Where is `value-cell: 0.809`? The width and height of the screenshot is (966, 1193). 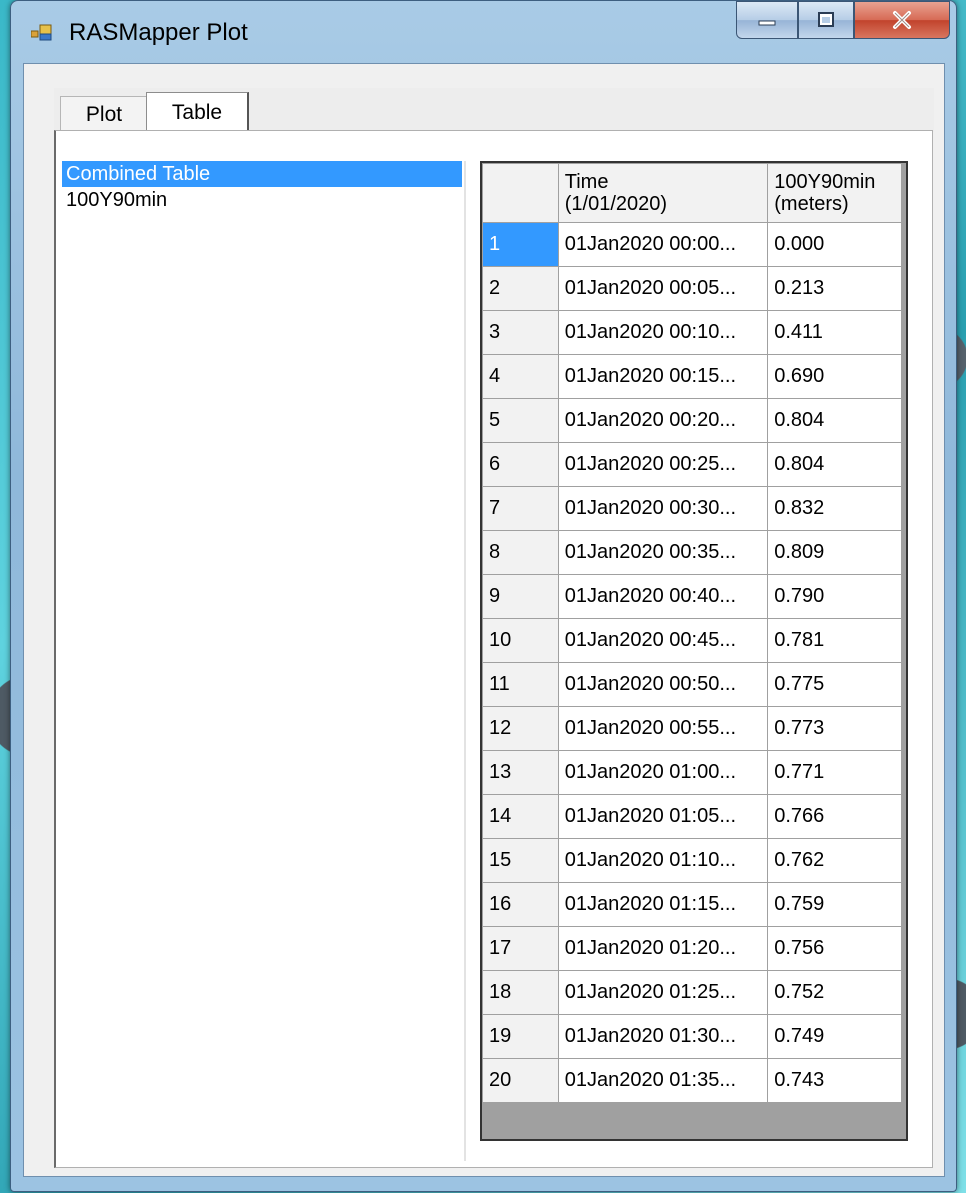 value-cell: 0.809 is located at coordinates (834, 552).